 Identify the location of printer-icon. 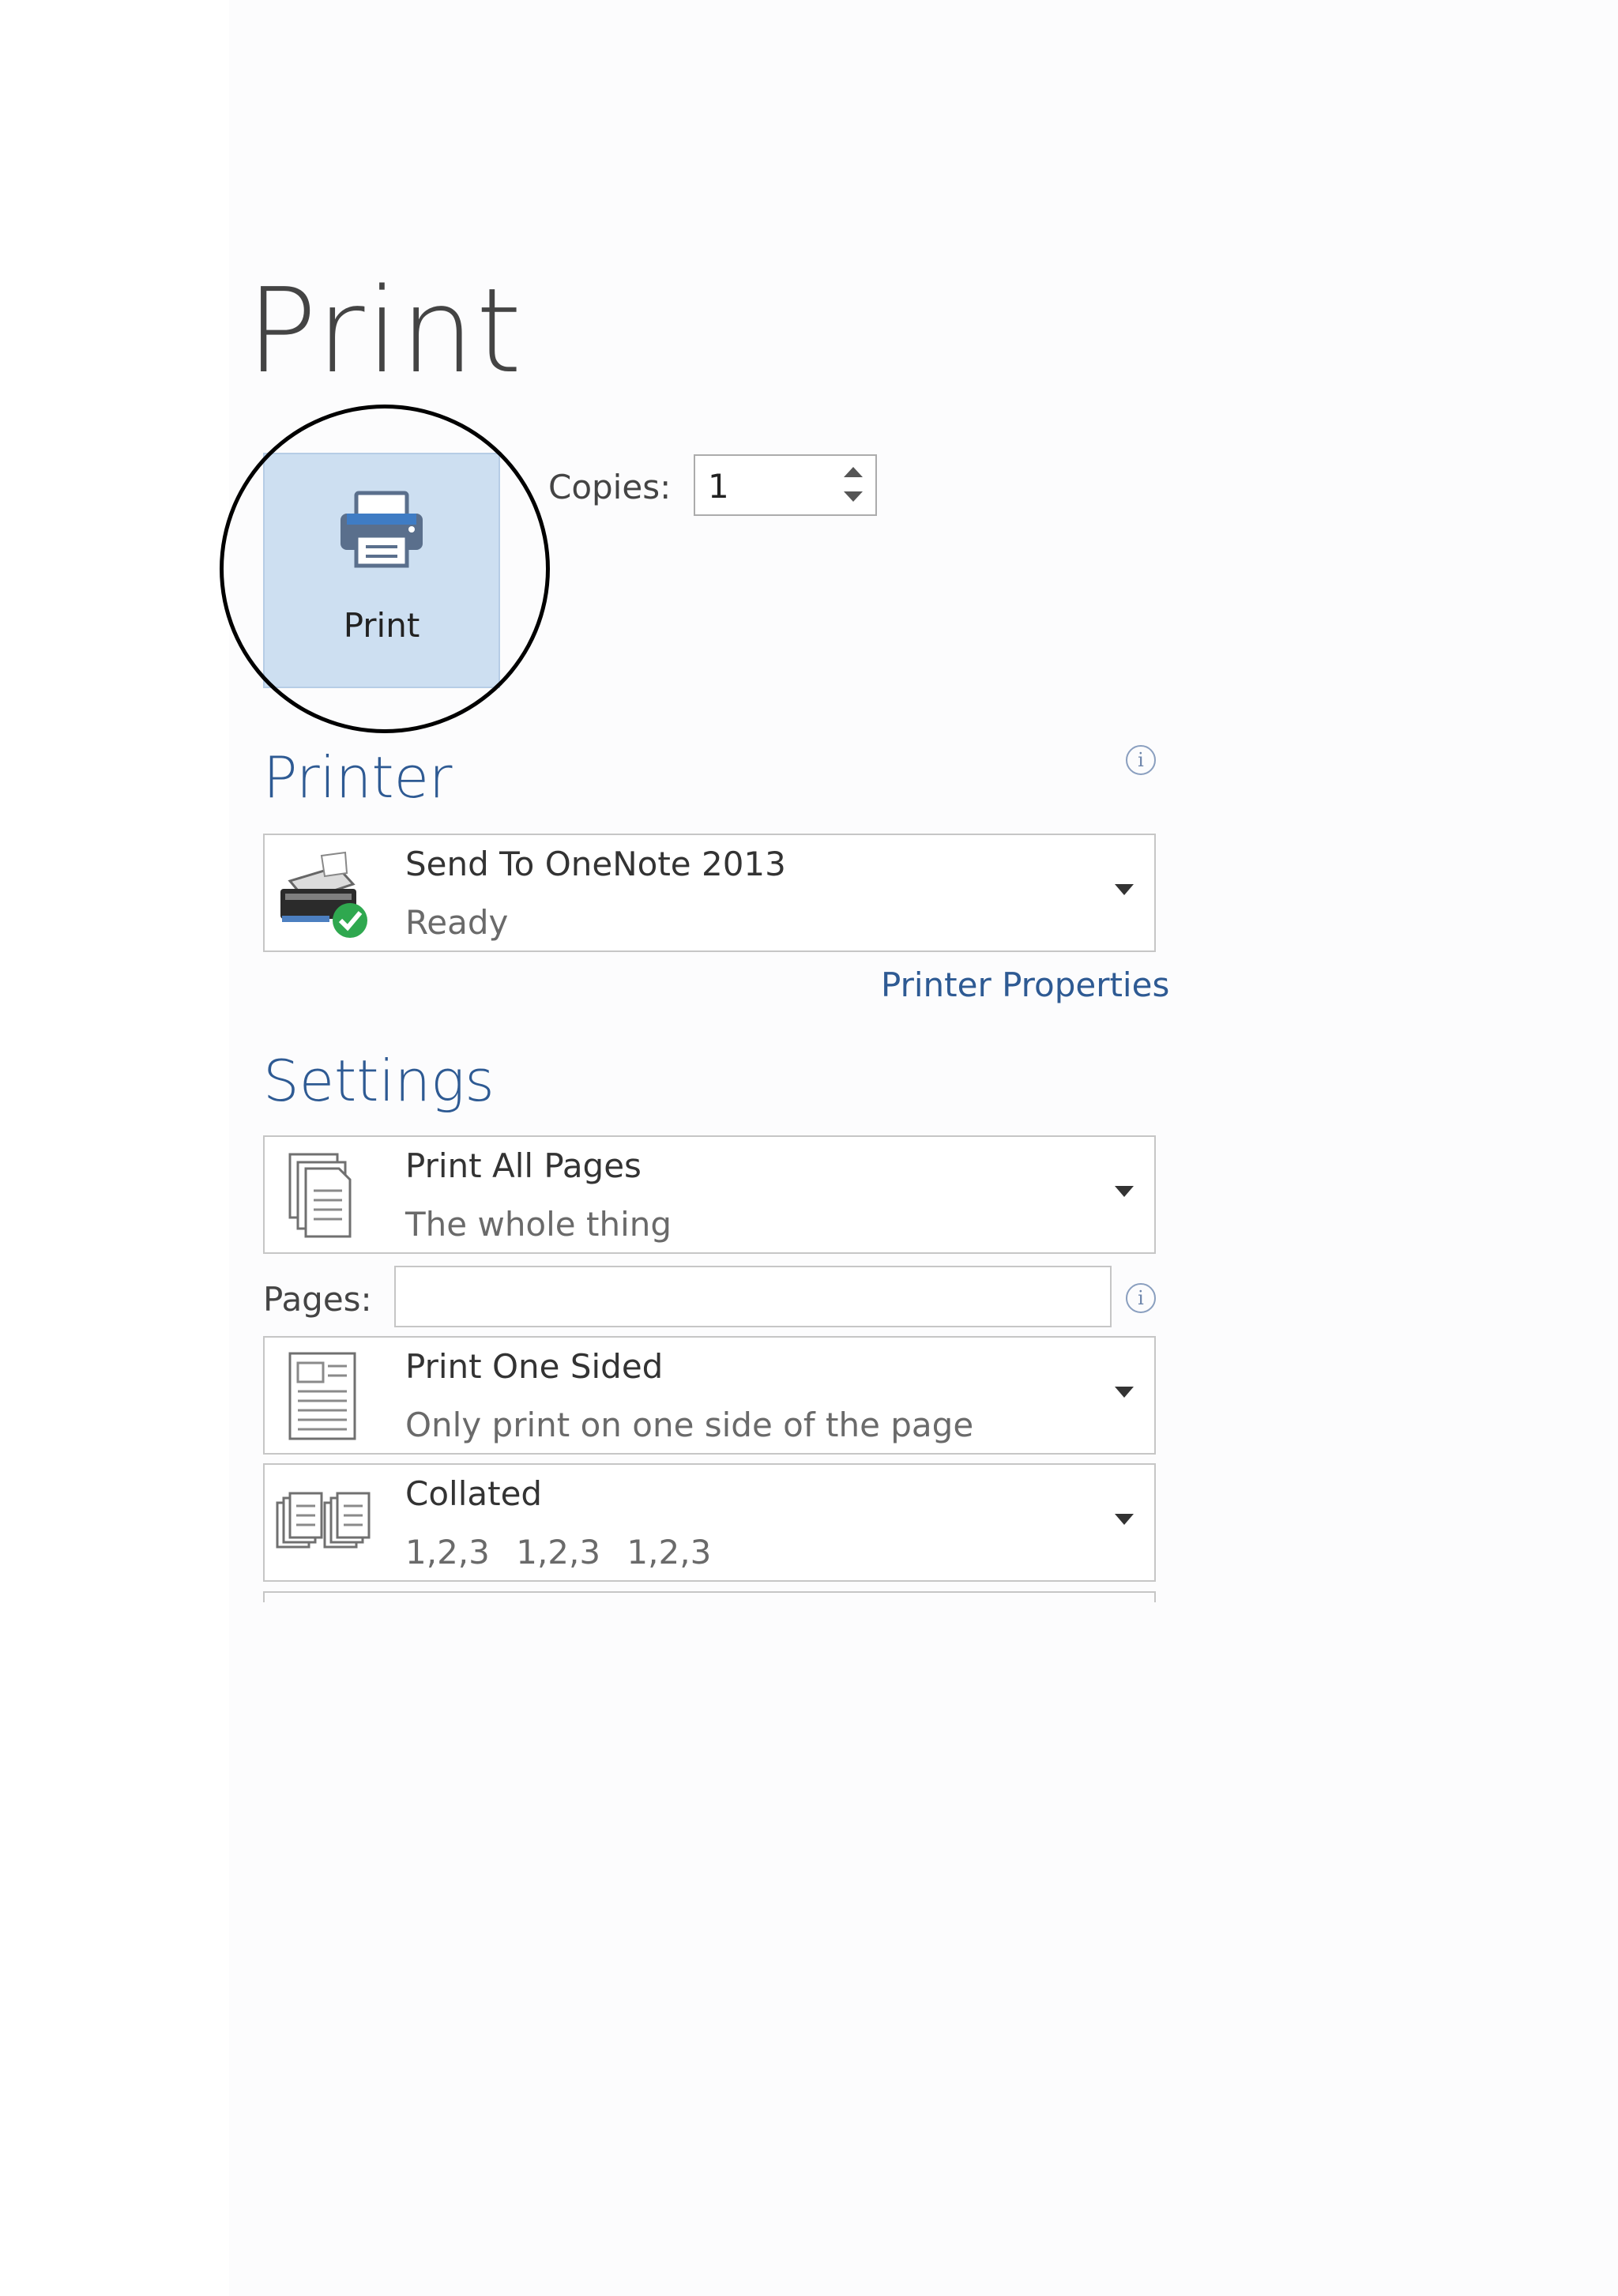
(382, 529).